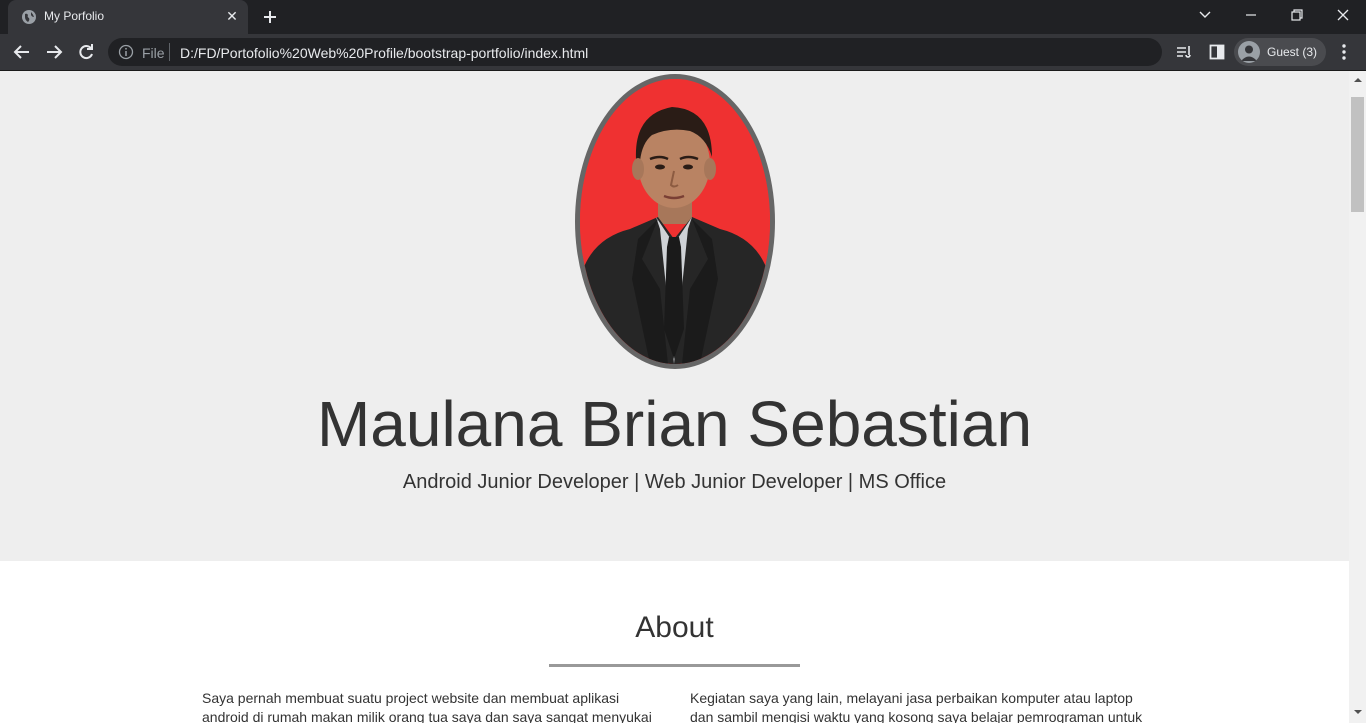  What do you see at coordinates (1249, 52) in the screenshot?
I see `avatar-icon` at bounding box center [1249, 52].